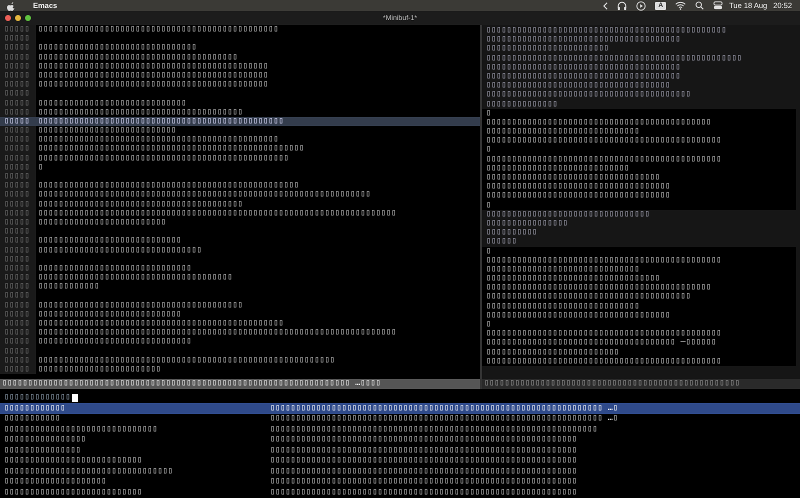  Describe the element at coordinates (120, 250) in the screenshot. I see `code-line: ▯▯▯▯▯▯▯▯▯▯▯▯▯▯▯▯▯▯▯▯▯▯▯▯▯▯▯▯▯▯▯▯` at that location.